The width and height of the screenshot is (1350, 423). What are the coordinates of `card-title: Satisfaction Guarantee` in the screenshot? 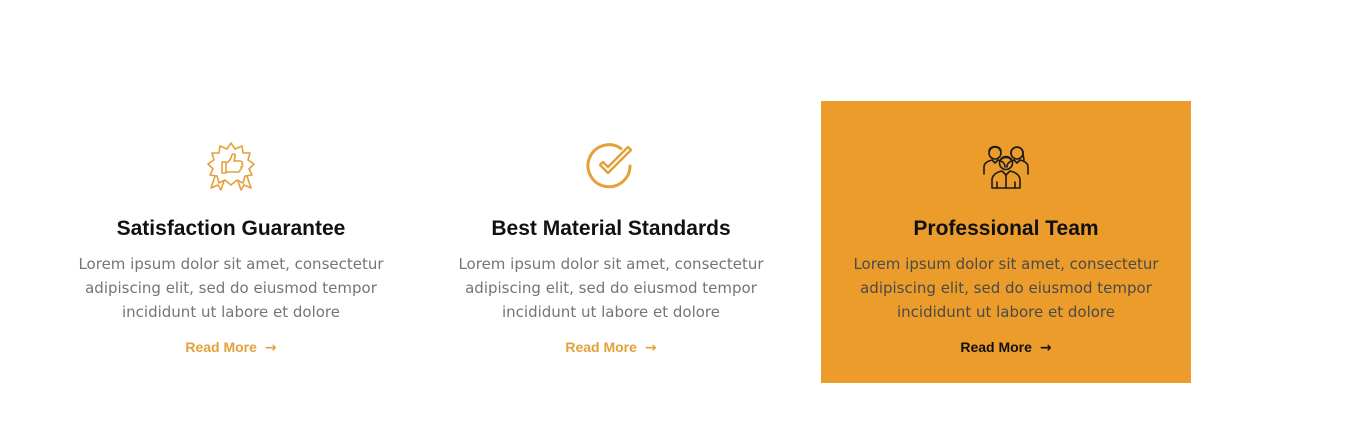 It's located at (231, 228).